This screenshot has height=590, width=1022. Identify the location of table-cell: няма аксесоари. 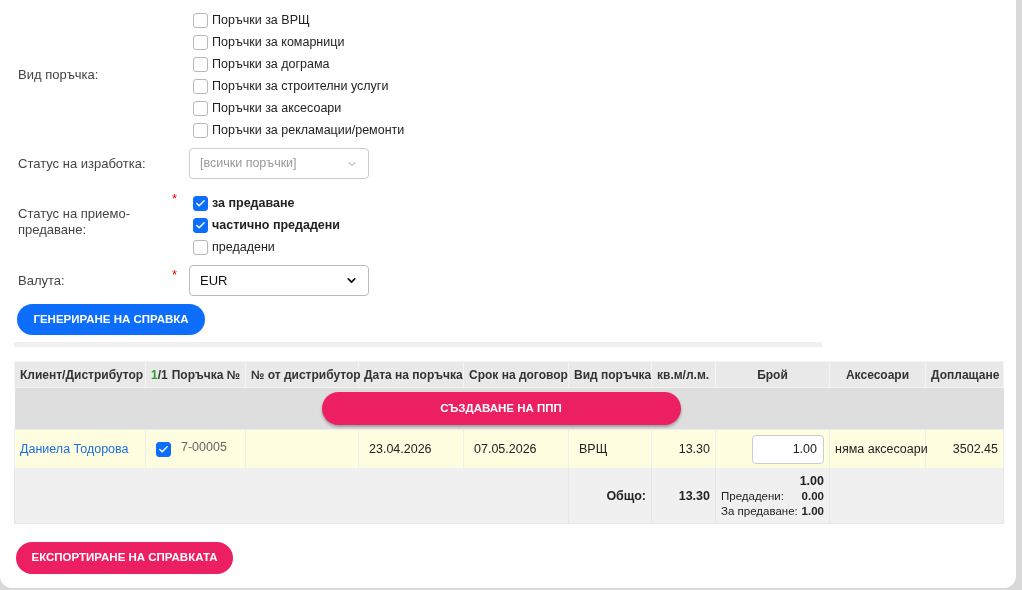
(881, 448).